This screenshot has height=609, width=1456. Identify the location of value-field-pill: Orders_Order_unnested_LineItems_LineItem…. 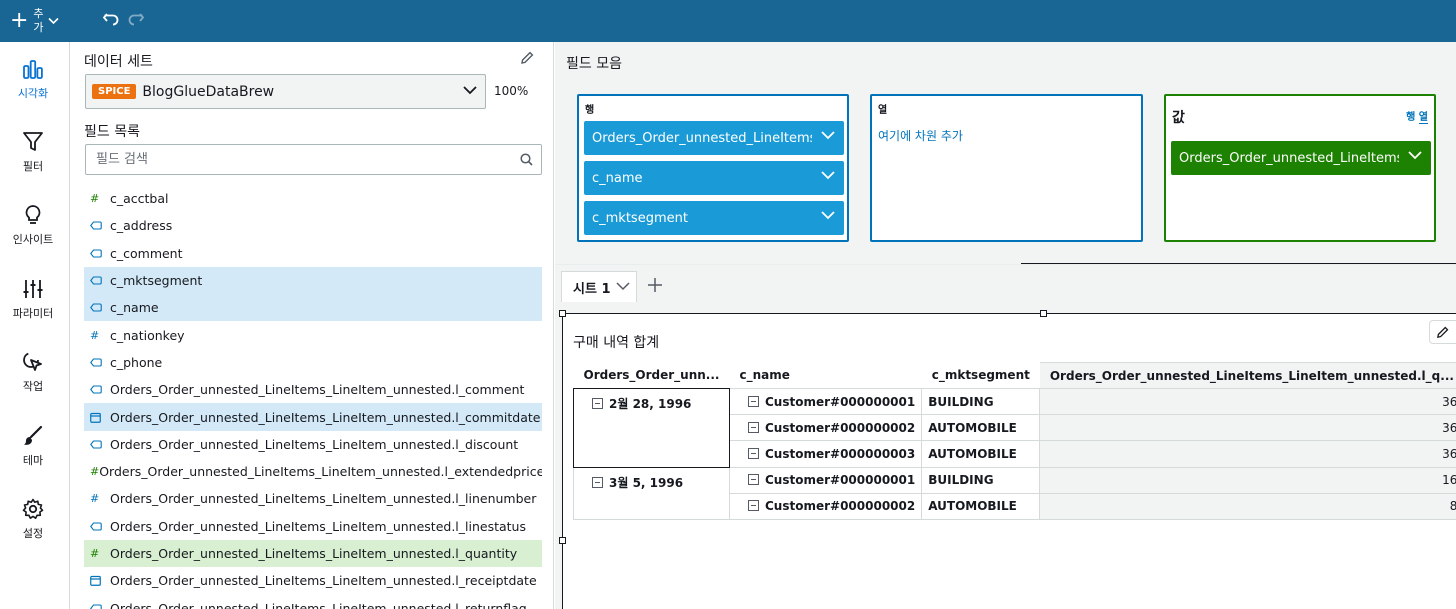
(1301, 158).